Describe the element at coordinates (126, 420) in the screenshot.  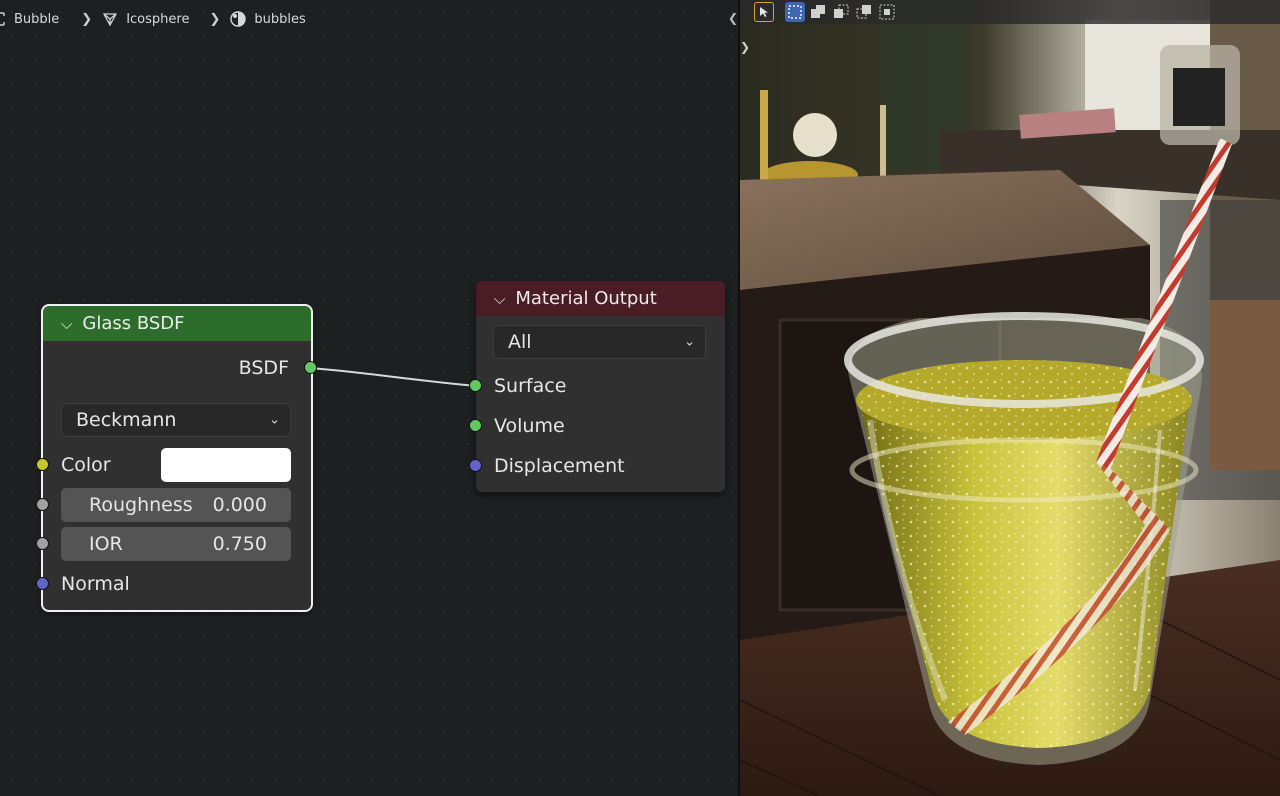
I see `distribution-value: Beckmann` at that location.